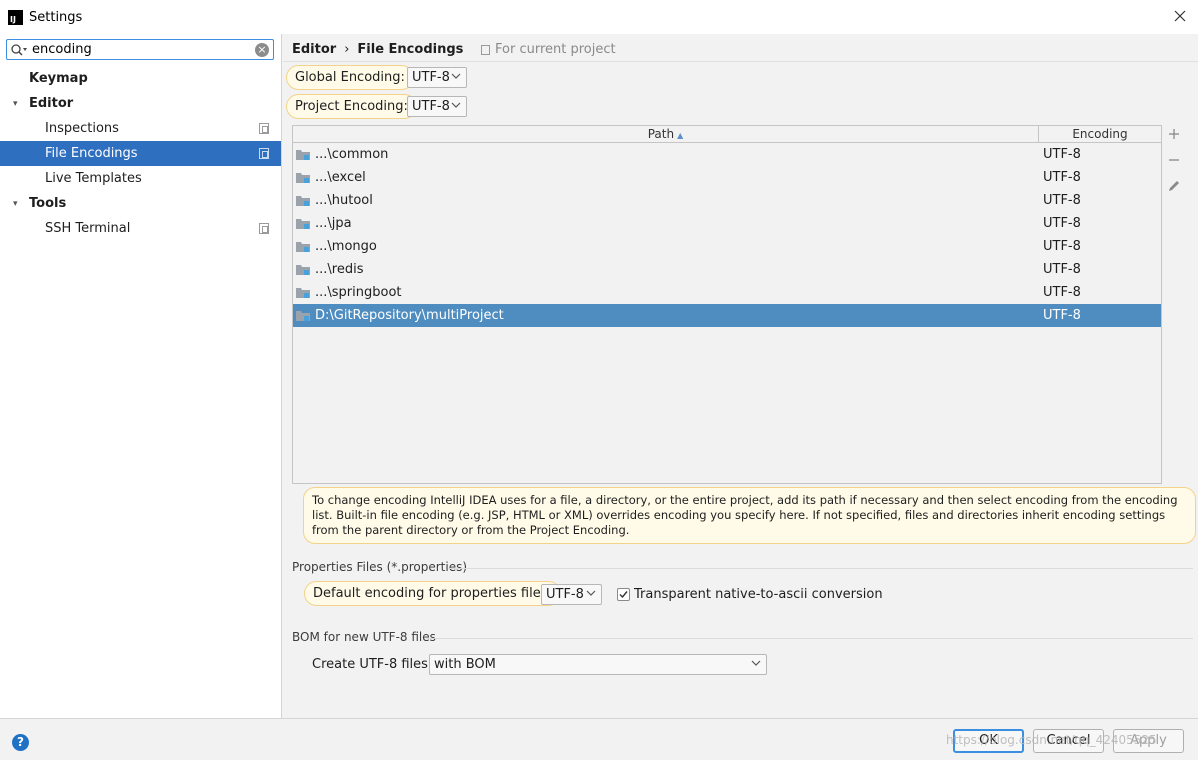 The image size is (1198, 760). What do you see at coordinates (140, 78) in the screenshot?
I see `sidebar-item-keymap: Keymap` at bounding box center [140, 78].